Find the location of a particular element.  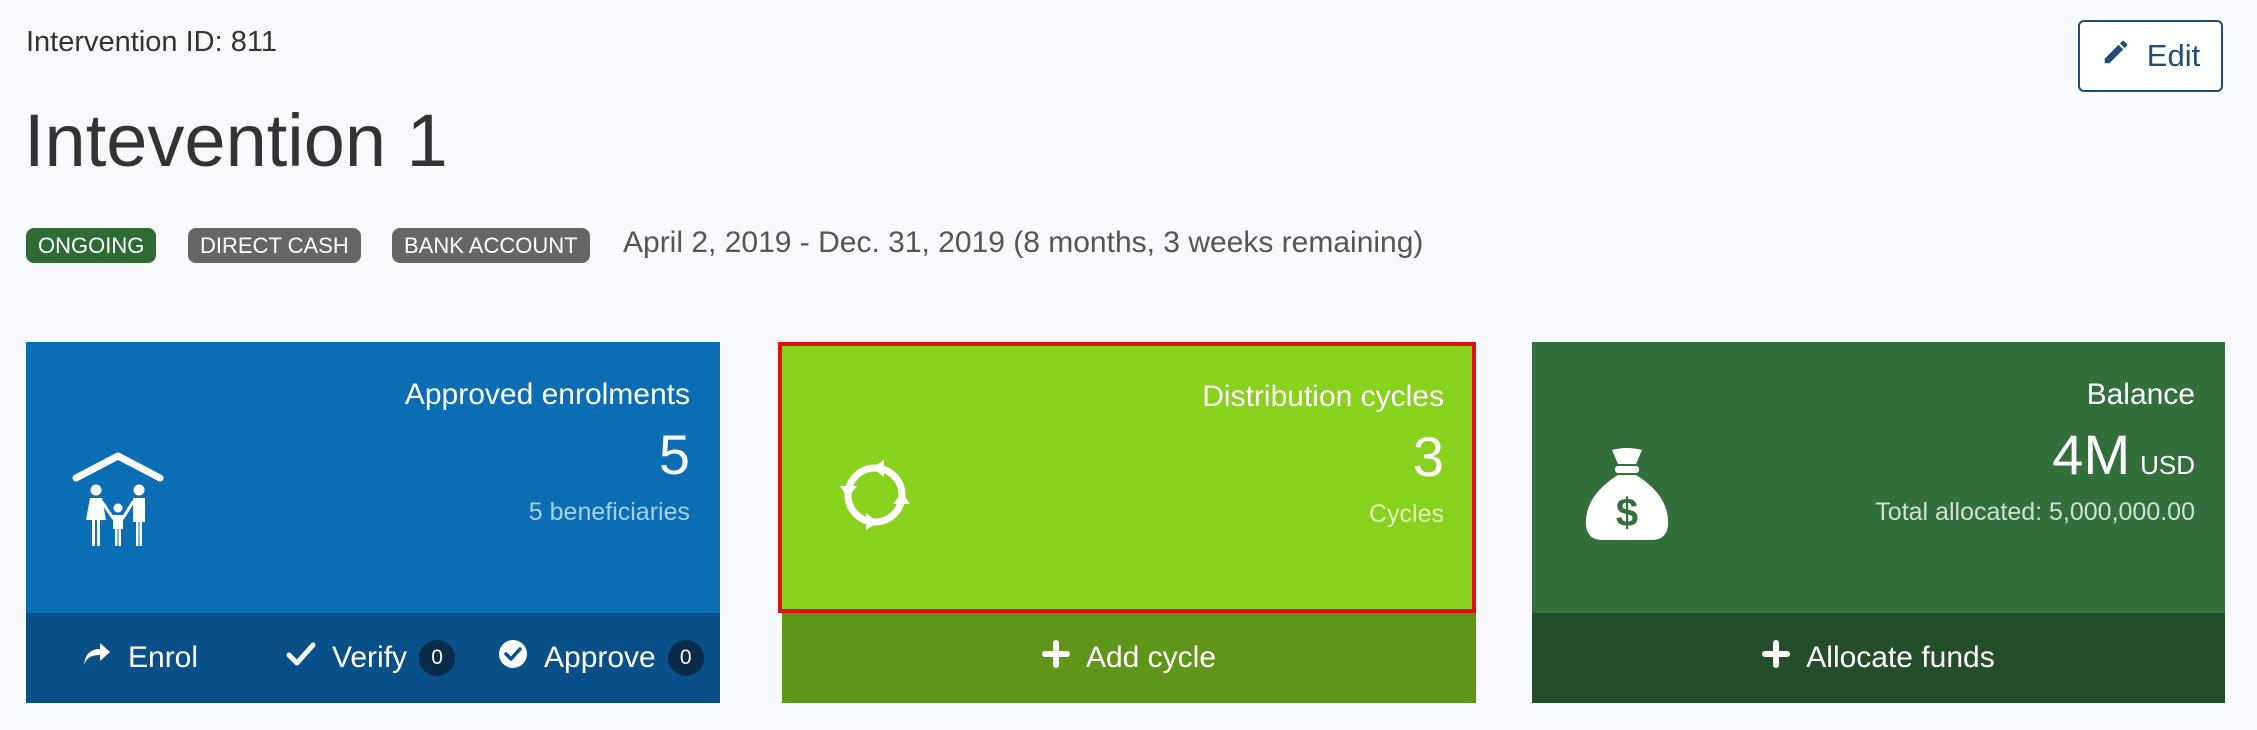

edit-button: Edit is located at coordinates (2150, 56).